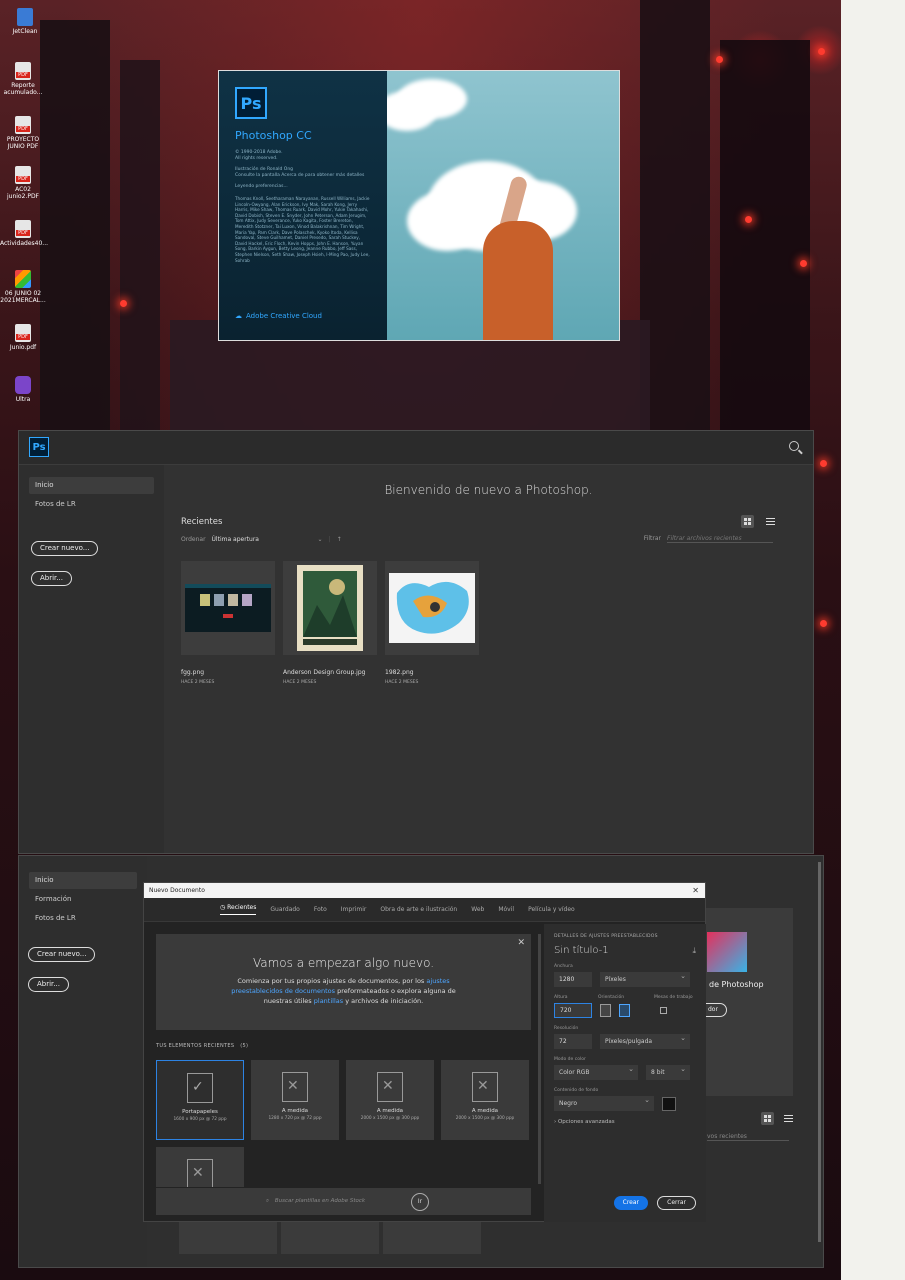 The width and height of the screenshot is (905, 1280). I want to click on creative-cloud-icon: ☁, so click(238, 316).